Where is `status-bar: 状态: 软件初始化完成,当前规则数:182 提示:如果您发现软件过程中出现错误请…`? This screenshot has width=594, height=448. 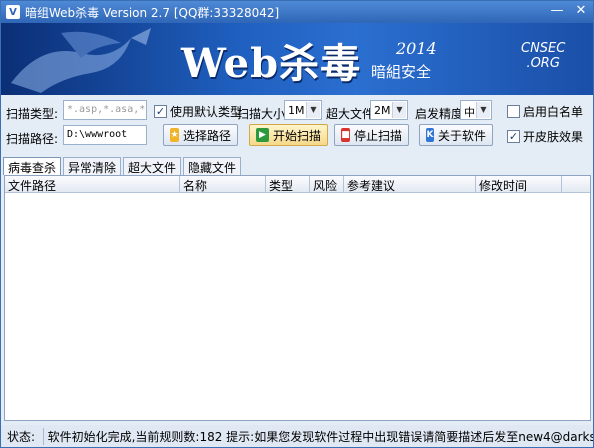
status-bar: 状态: 软件初始化完成,当前规则数:182 提示:如果您发现软件过程中出现错误请… is located at coordinates (297, 436).